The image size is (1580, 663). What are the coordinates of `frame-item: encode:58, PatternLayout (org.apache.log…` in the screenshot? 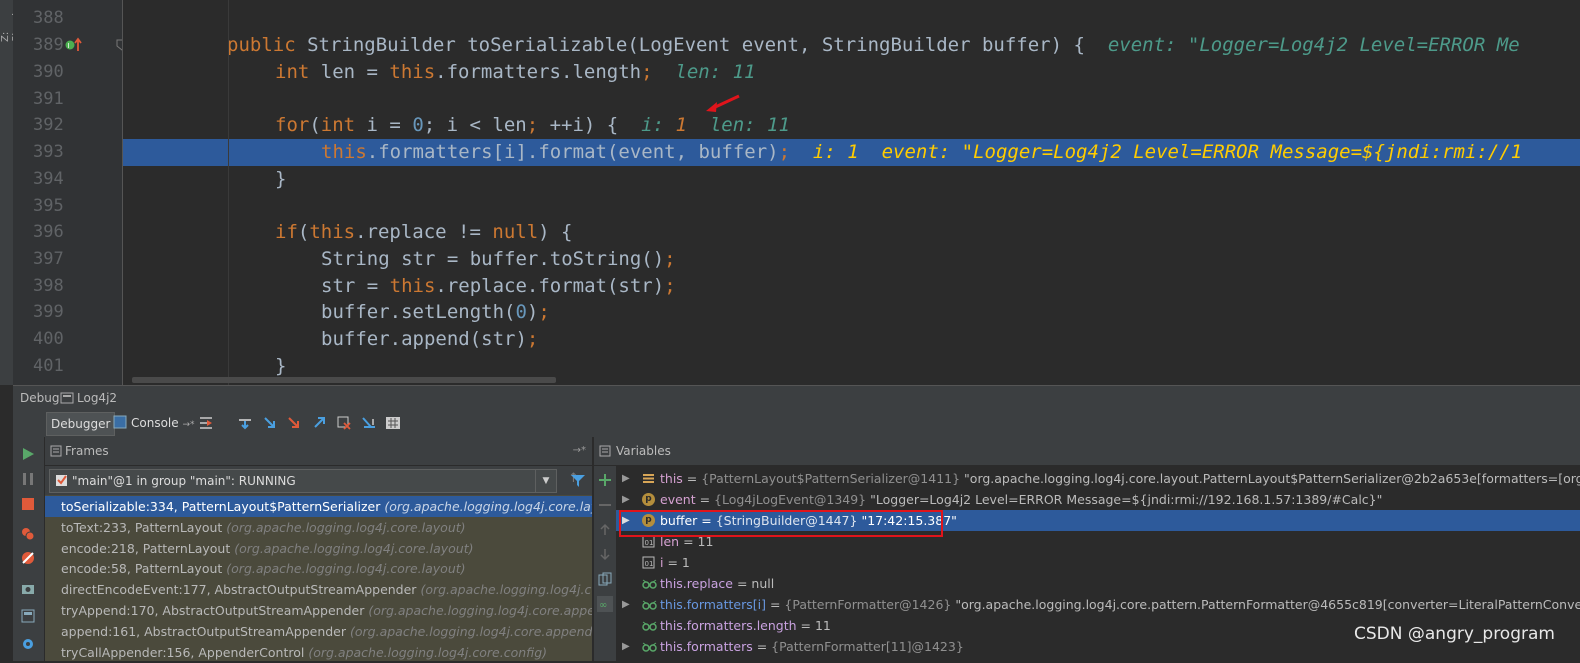 It's located at (318, 568).